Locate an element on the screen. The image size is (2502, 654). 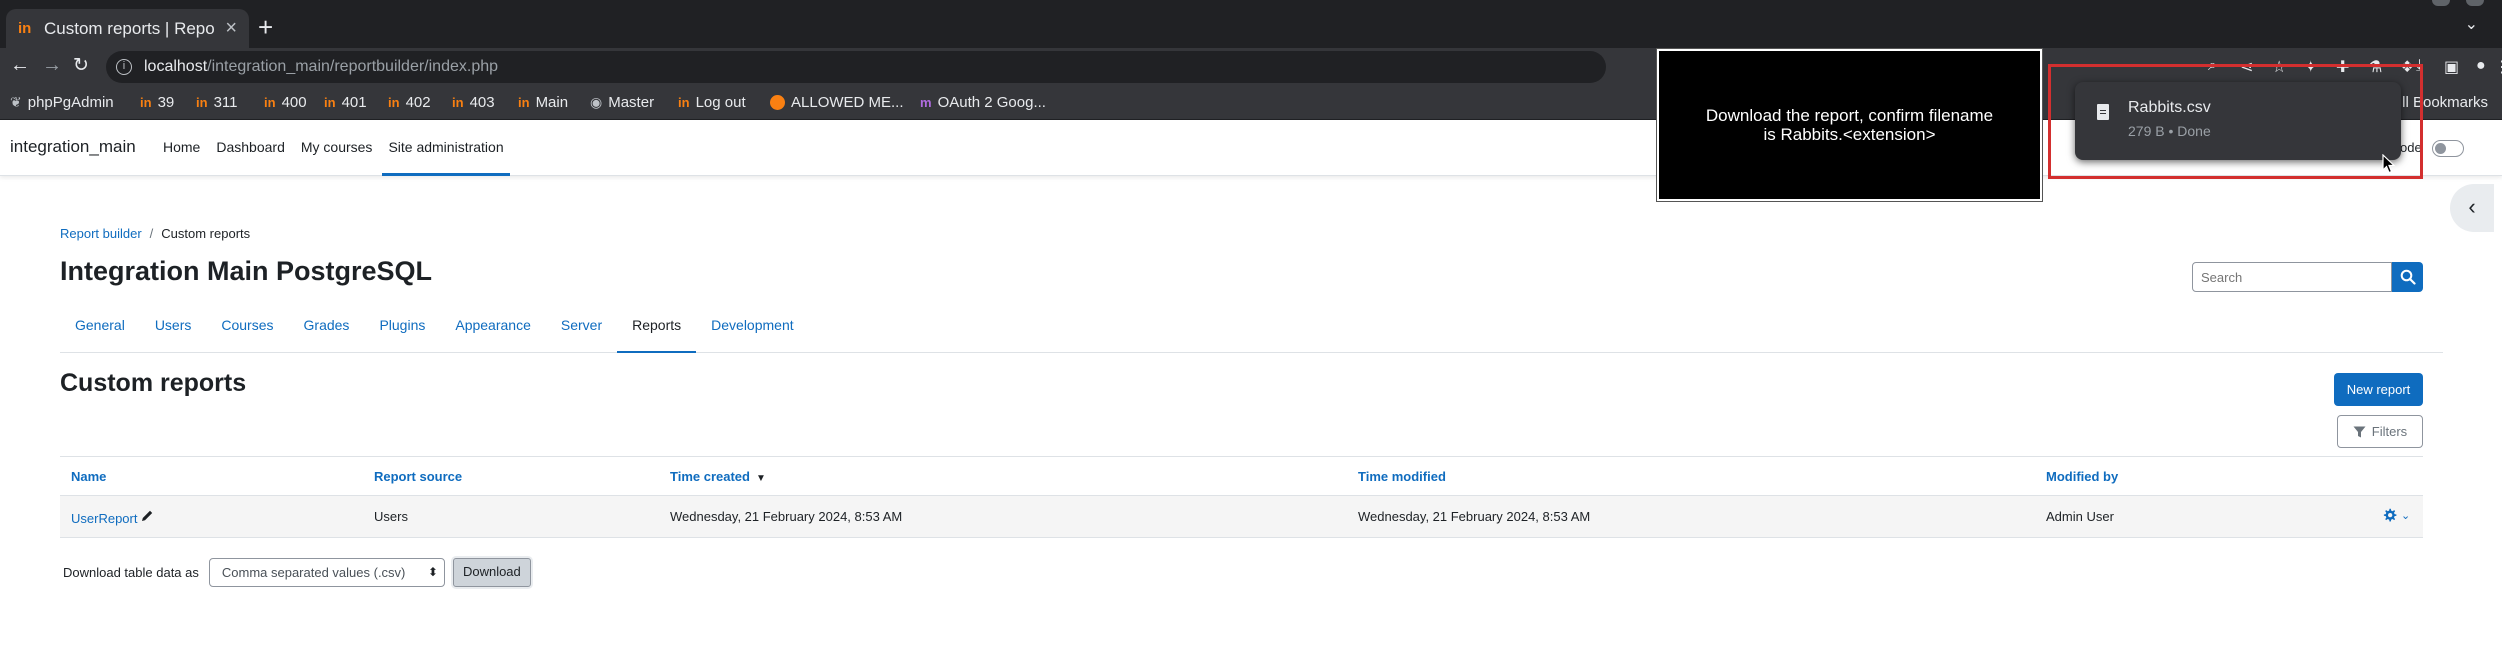
report-name-cell: UserReport is located at coordinates (112, 517).